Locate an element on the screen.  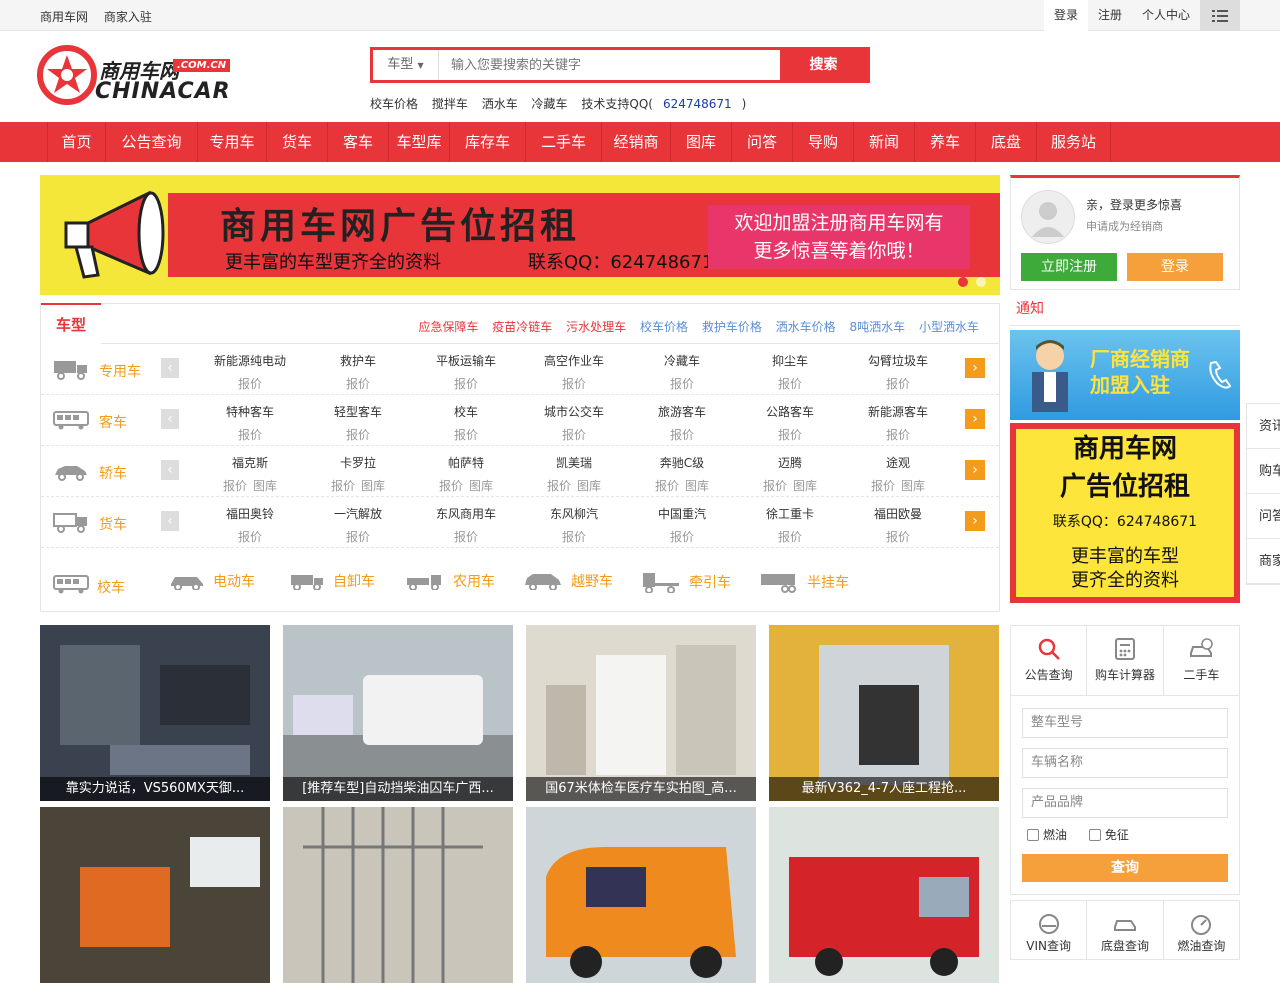
tab-used-car: 二手车 is located at coordinates (1201, 660).